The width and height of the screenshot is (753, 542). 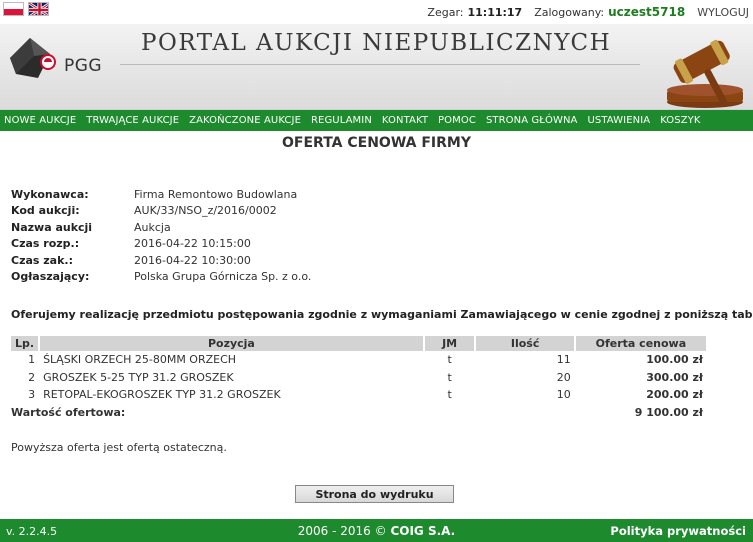 What do you see at coordinates (32, 360) in the screenshot?
I see `cell-lp: 1` at bounding box center [32, 360].